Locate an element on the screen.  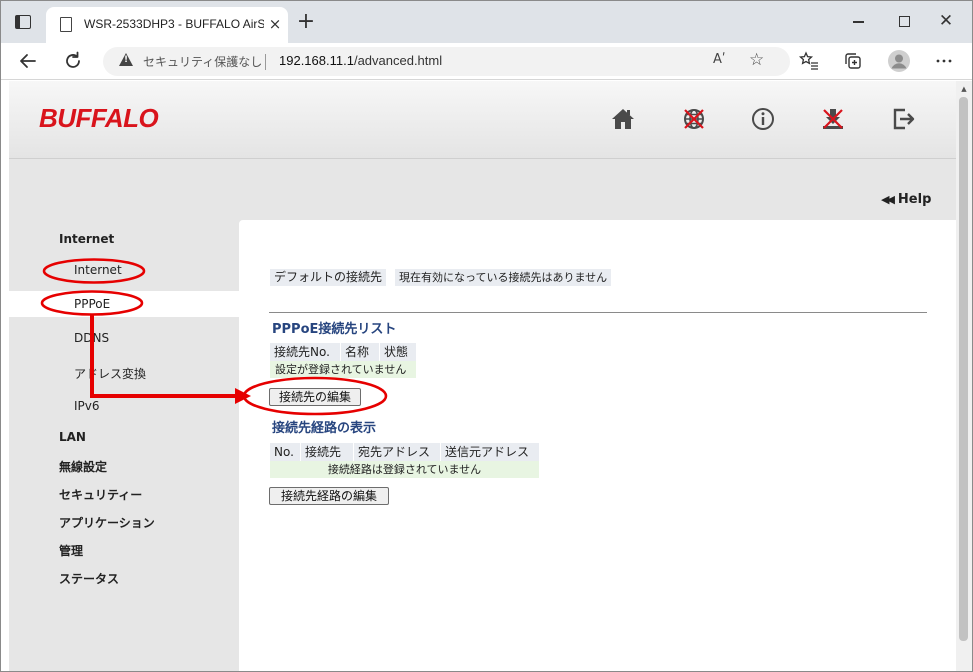
section-divider is located at coordinates (598, 312).